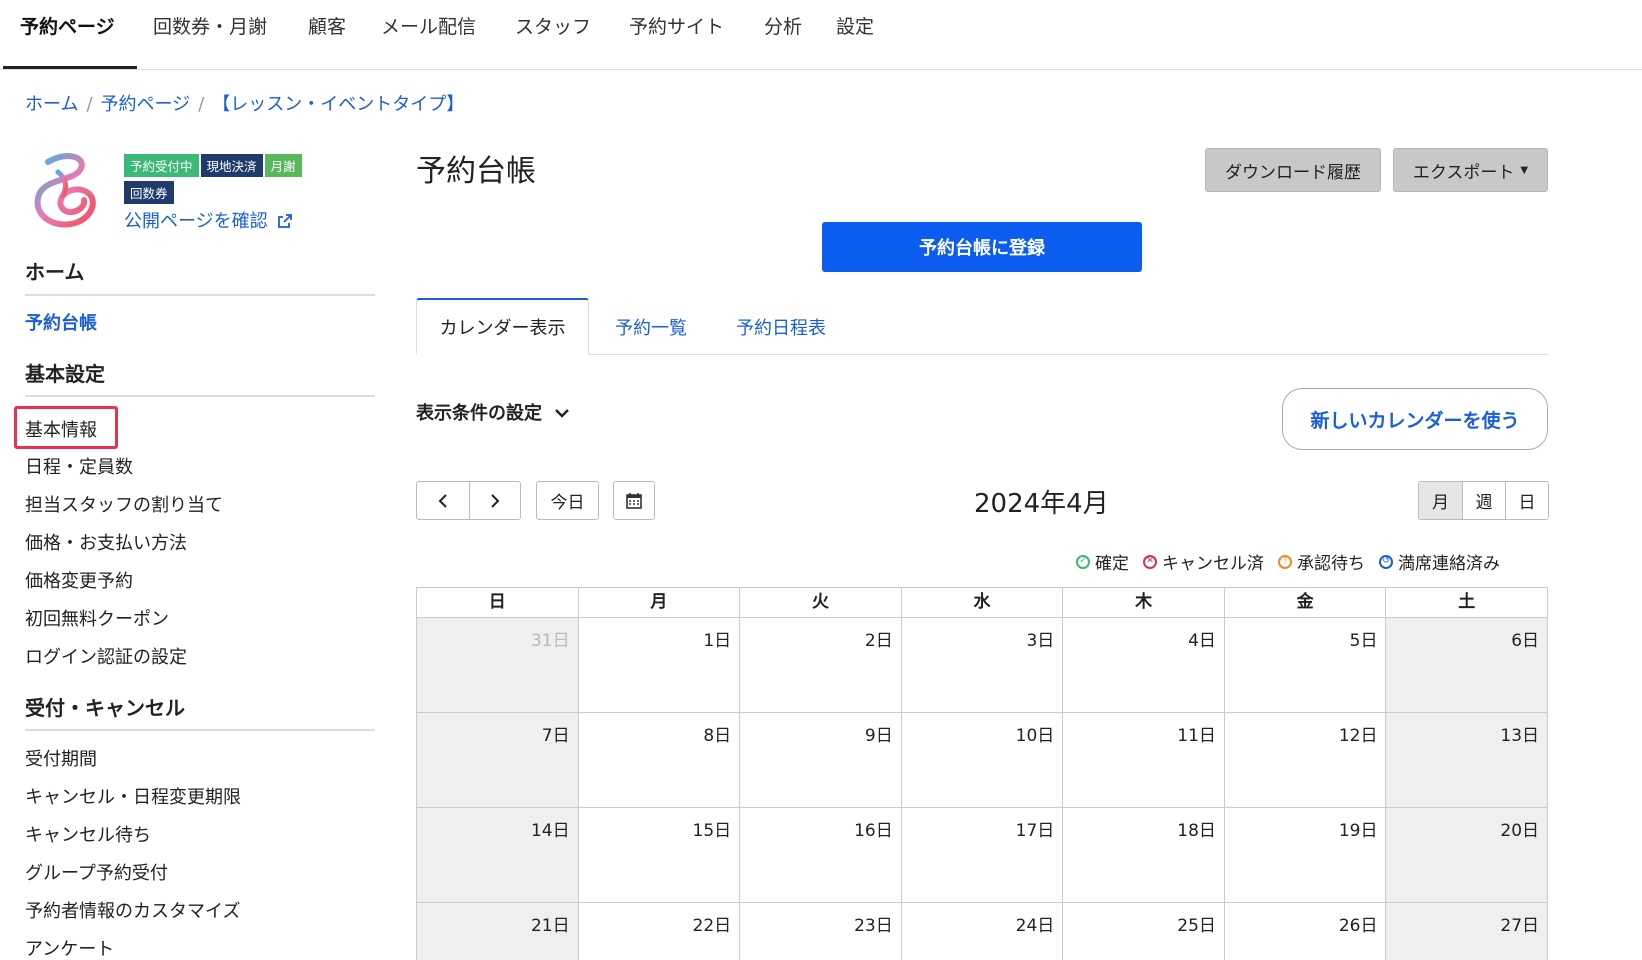 The image size is (1642, 960). Describe the element at coordinates (497, 760) in the screenshot. I see `calendar-day-cell: 7日` at that location.